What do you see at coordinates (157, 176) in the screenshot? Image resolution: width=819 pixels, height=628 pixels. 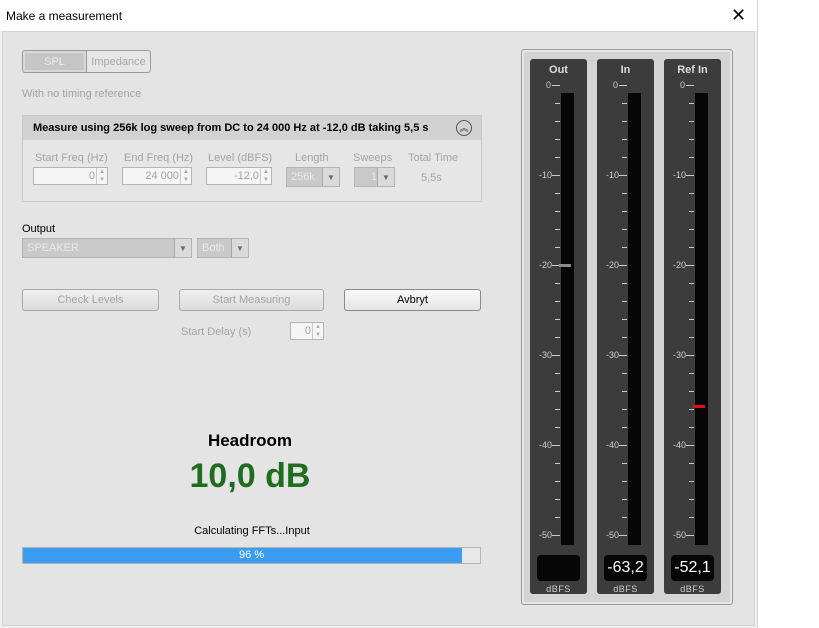 I see `end-freq-input: 24 000 ▲ ▼` at bounding box center [157, 176].